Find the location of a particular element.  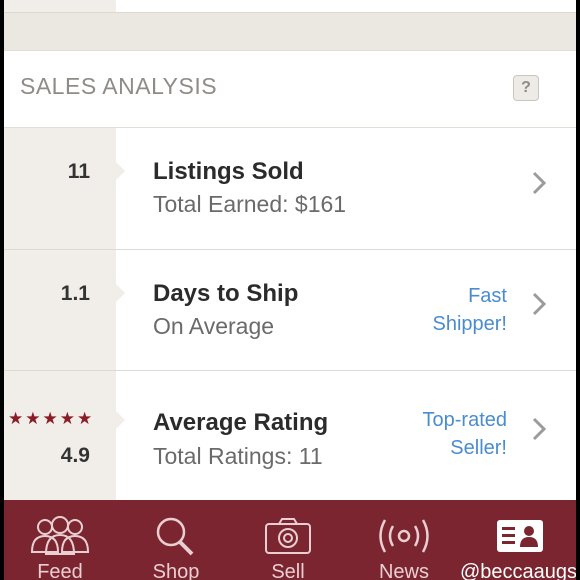

previous-card is located at coordinates (290, 6).